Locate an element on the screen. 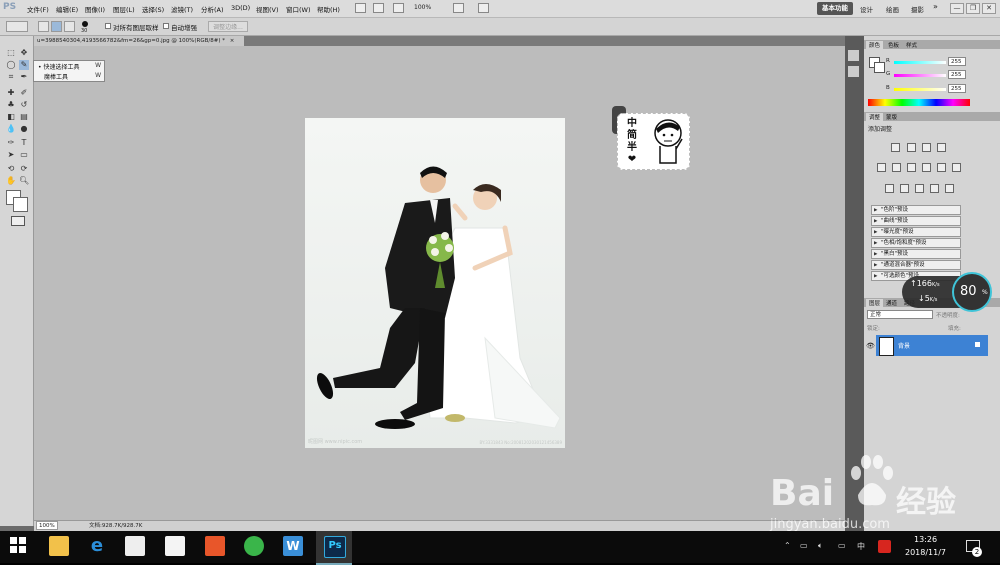 The width and height of the screenshot is (1000, 565). volume-icon: 🔈︎ is located at coordinates (820, 546).